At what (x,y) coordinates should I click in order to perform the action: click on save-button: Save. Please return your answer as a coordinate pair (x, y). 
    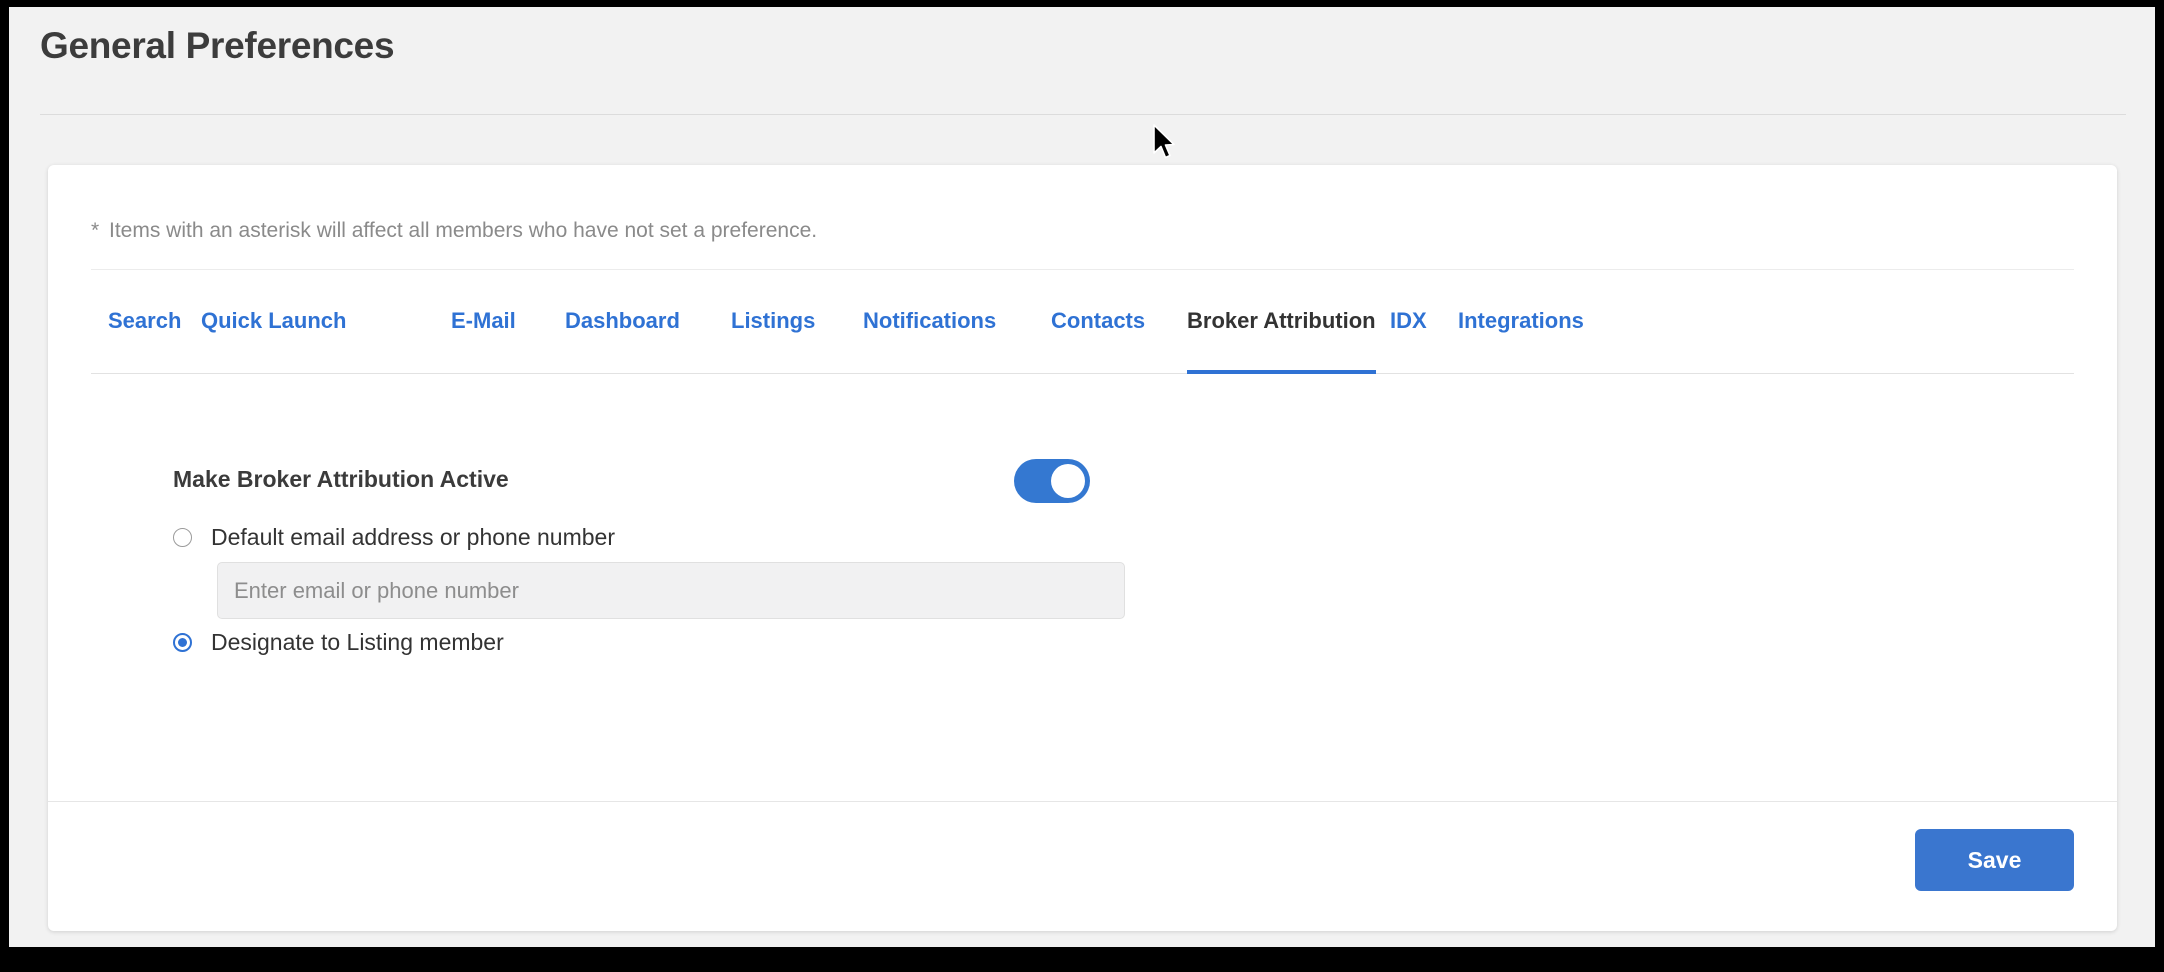
    Looking at the image, I should click on (1994, 860).